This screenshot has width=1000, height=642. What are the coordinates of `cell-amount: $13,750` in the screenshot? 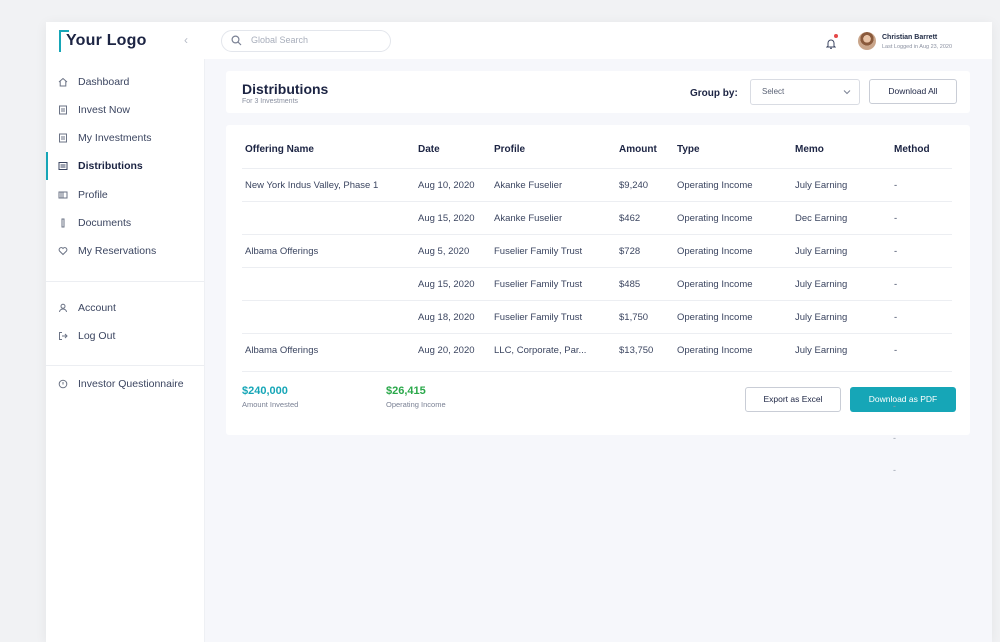 It's located at (636, 350).